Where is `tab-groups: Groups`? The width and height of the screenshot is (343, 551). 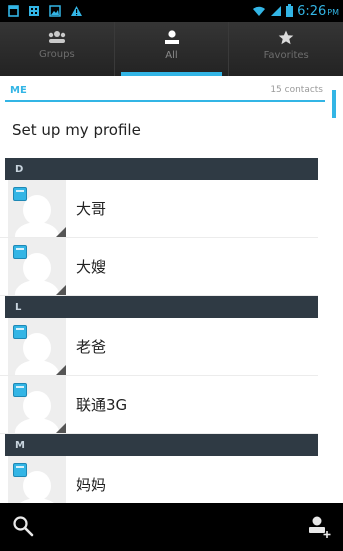 tab-groups: Groups is located at coordinates (57, 49).